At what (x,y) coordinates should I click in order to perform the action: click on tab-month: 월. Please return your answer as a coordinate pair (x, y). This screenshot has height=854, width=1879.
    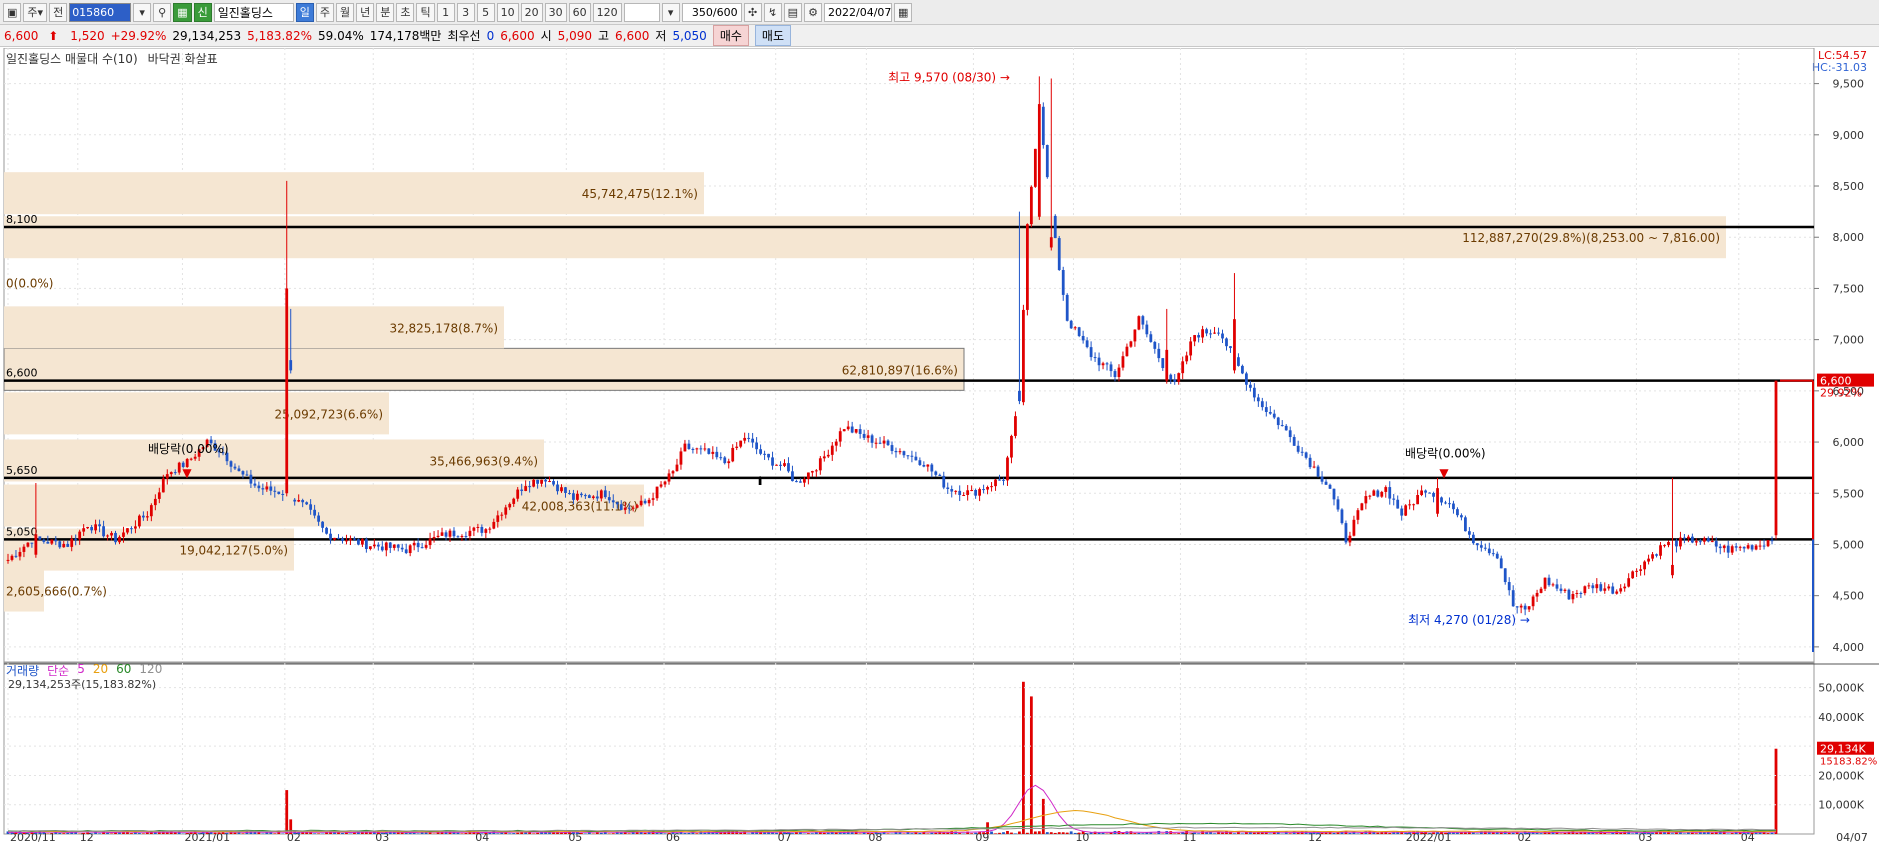
    Looking at the image, I should click on (345, 12).